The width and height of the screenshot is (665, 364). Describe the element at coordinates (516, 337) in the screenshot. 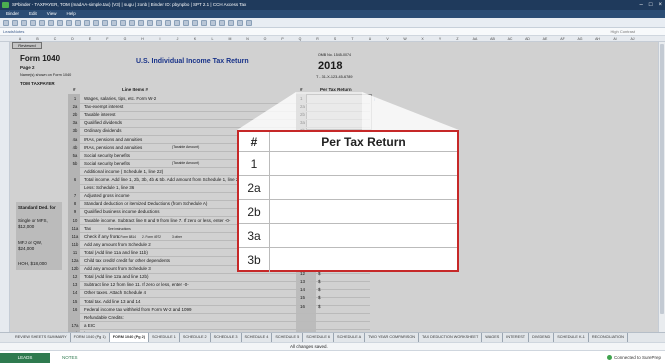

I see `sheet-tab: INTEREST` at that location.